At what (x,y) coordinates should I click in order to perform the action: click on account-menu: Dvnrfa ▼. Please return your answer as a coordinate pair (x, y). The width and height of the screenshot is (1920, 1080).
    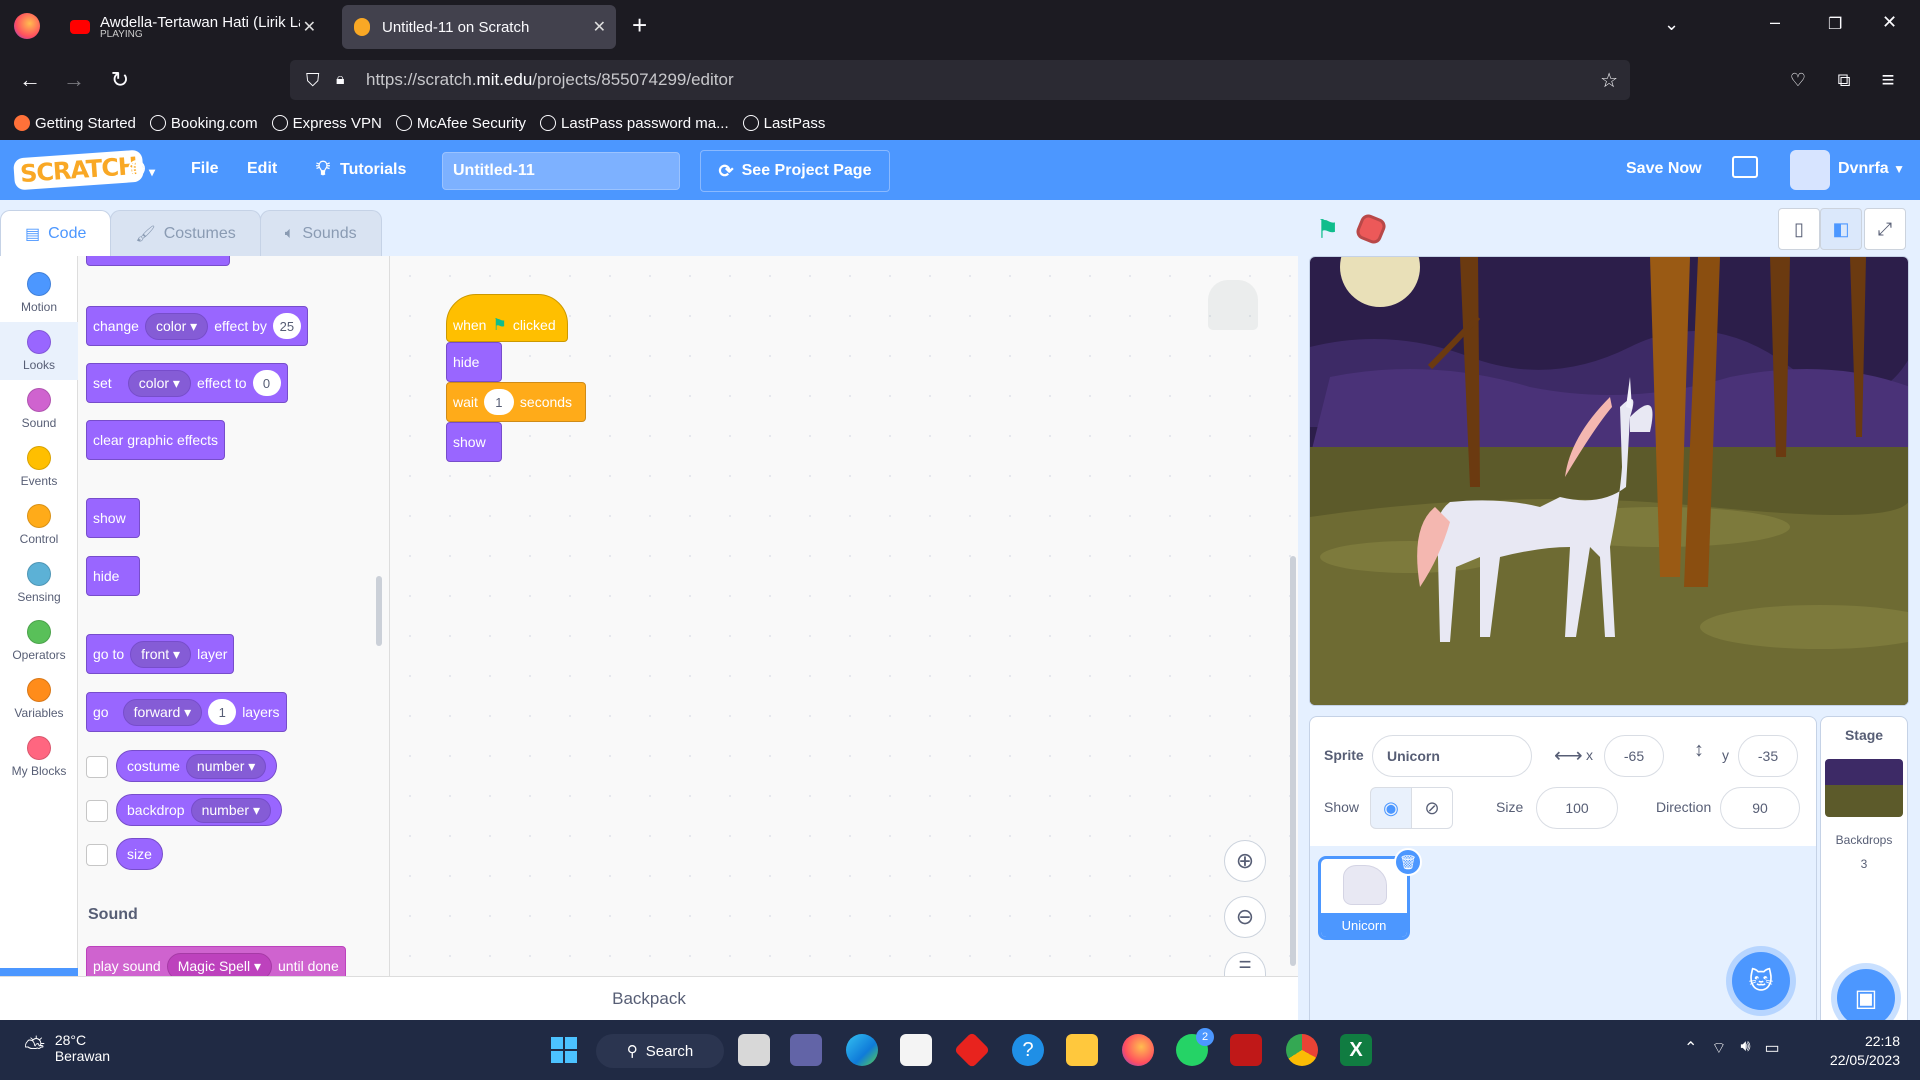
    Looking at the image, I should click on (1871, 169).